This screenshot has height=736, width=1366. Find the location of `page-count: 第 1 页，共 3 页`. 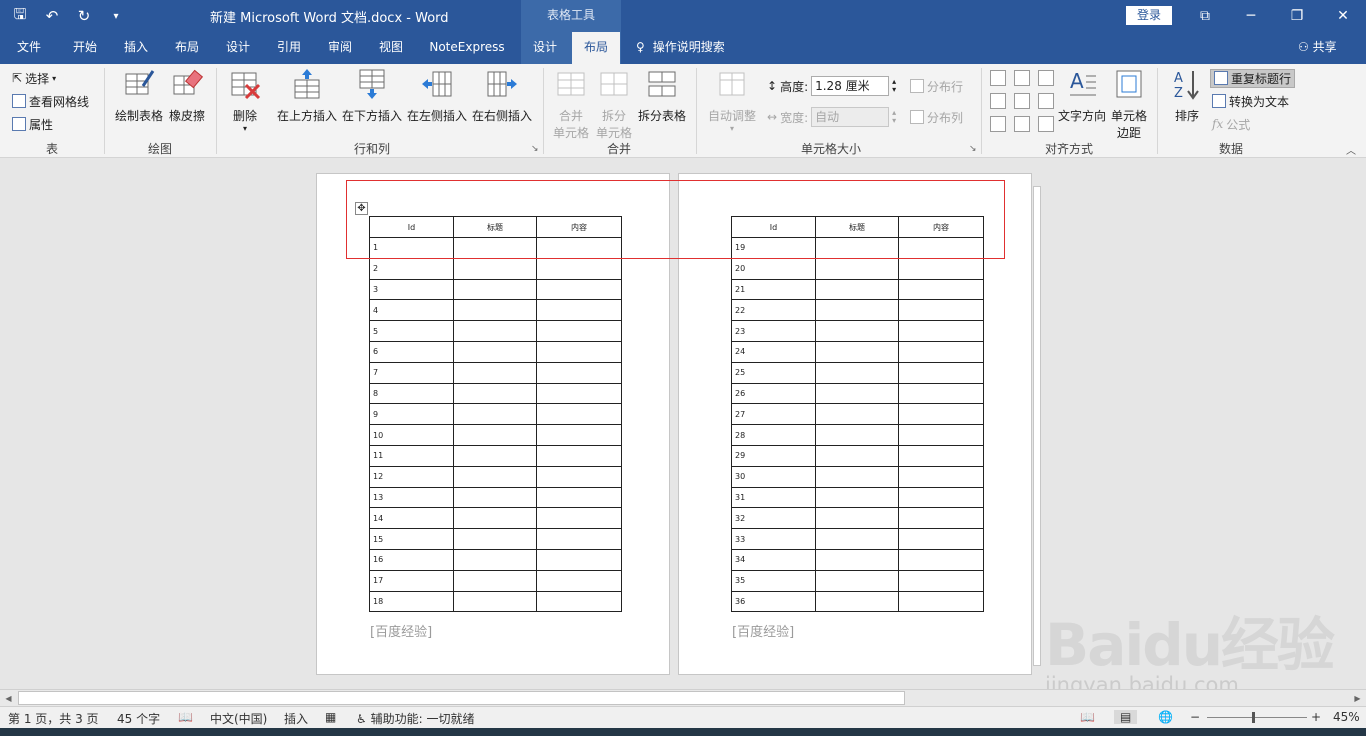

page-count: 第 1 页，共 3 页 is located at coordinates (53, 718).